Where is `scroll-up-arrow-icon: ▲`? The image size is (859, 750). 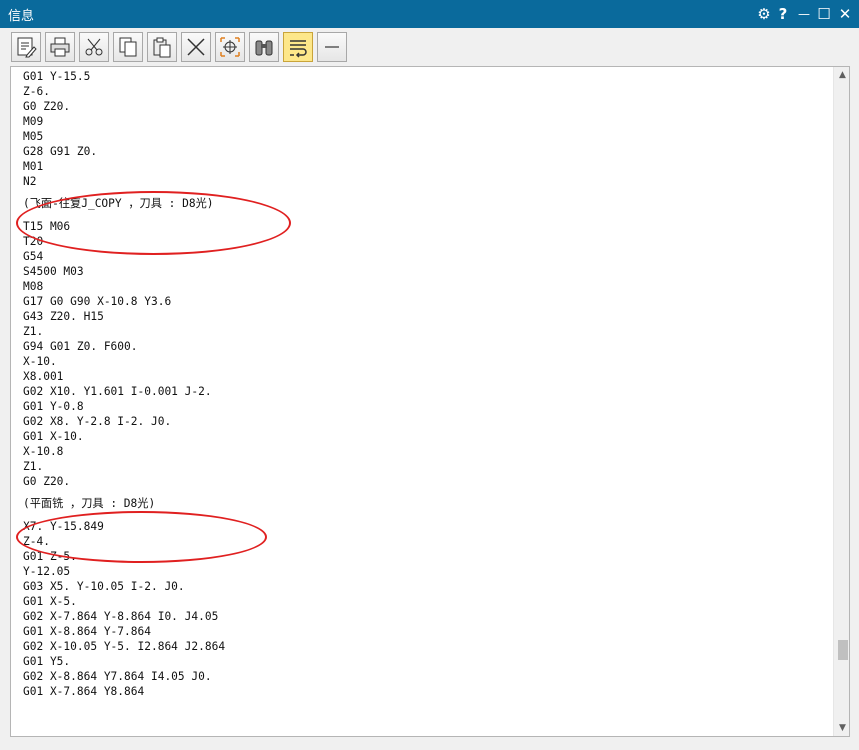
scroll-up-arrow-icon: ▲ is located at coordinates (841, 75).